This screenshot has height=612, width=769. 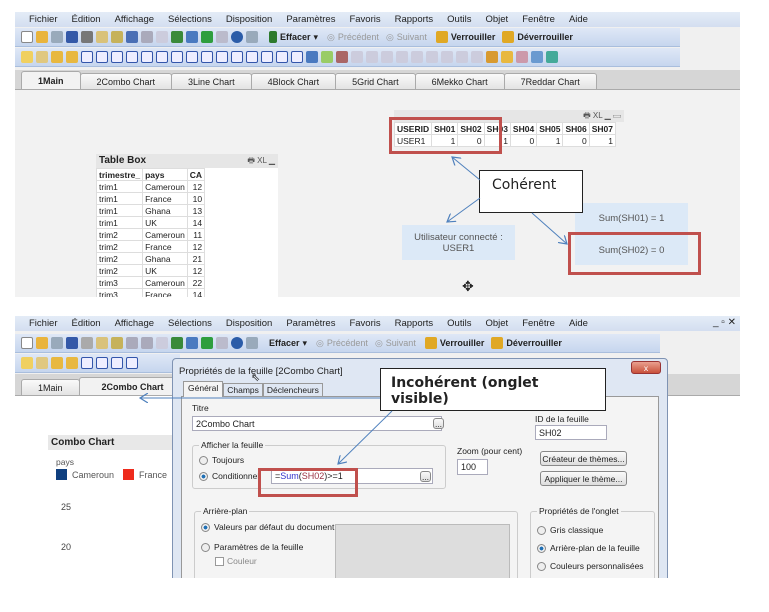 I want to click on dialog-tab-general: Général, so click(x=203, y=389).